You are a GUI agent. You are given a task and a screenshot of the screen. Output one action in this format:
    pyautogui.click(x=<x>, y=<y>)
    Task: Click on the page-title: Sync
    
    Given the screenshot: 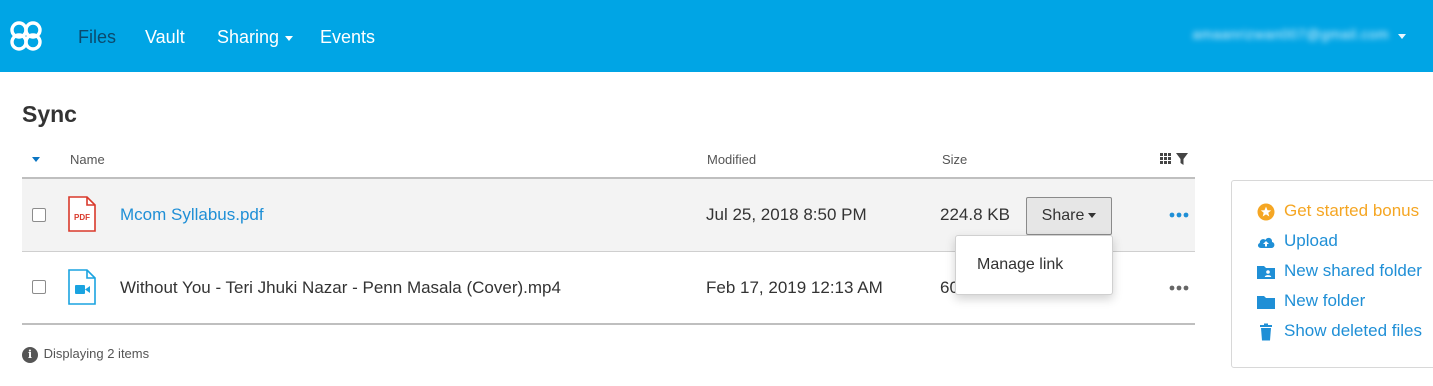 What is the action you would take?
    pyautogui.click(x=49, y=114)
    